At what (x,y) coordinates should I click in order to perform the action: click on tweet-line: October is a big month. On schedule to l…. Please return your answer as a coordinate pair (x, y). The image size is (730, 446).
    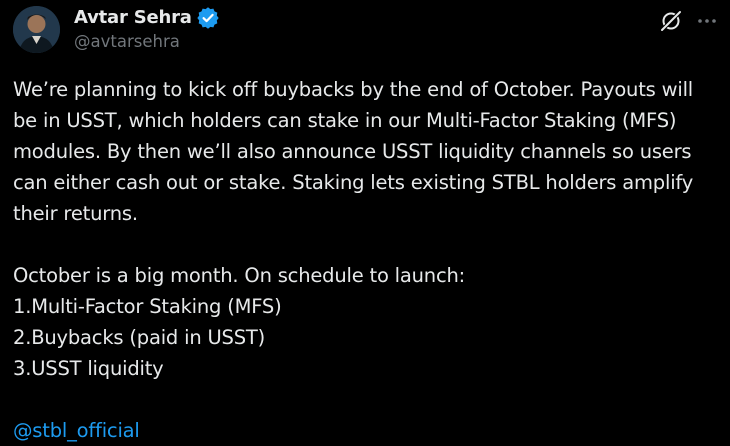
    Looking at the image, I should click on (239, 275).